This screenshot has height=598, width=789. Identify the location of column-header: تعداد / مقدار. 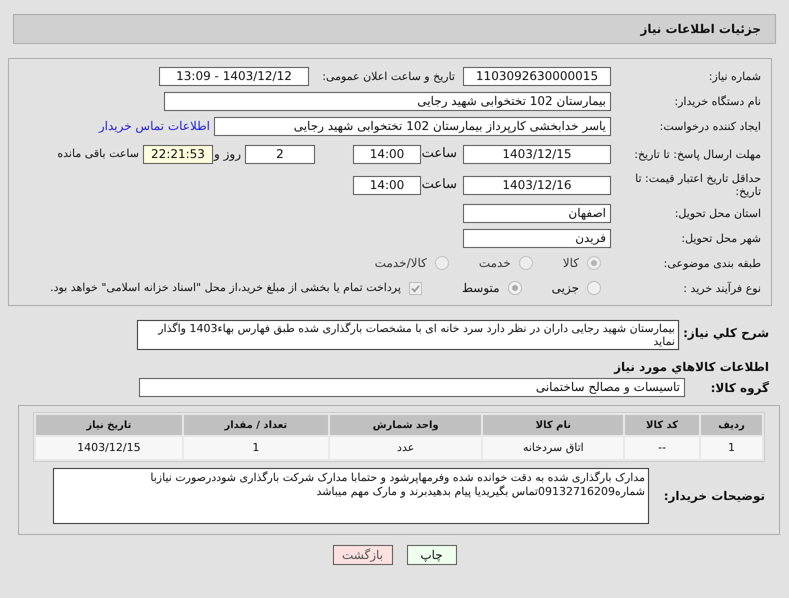
(256, 425).